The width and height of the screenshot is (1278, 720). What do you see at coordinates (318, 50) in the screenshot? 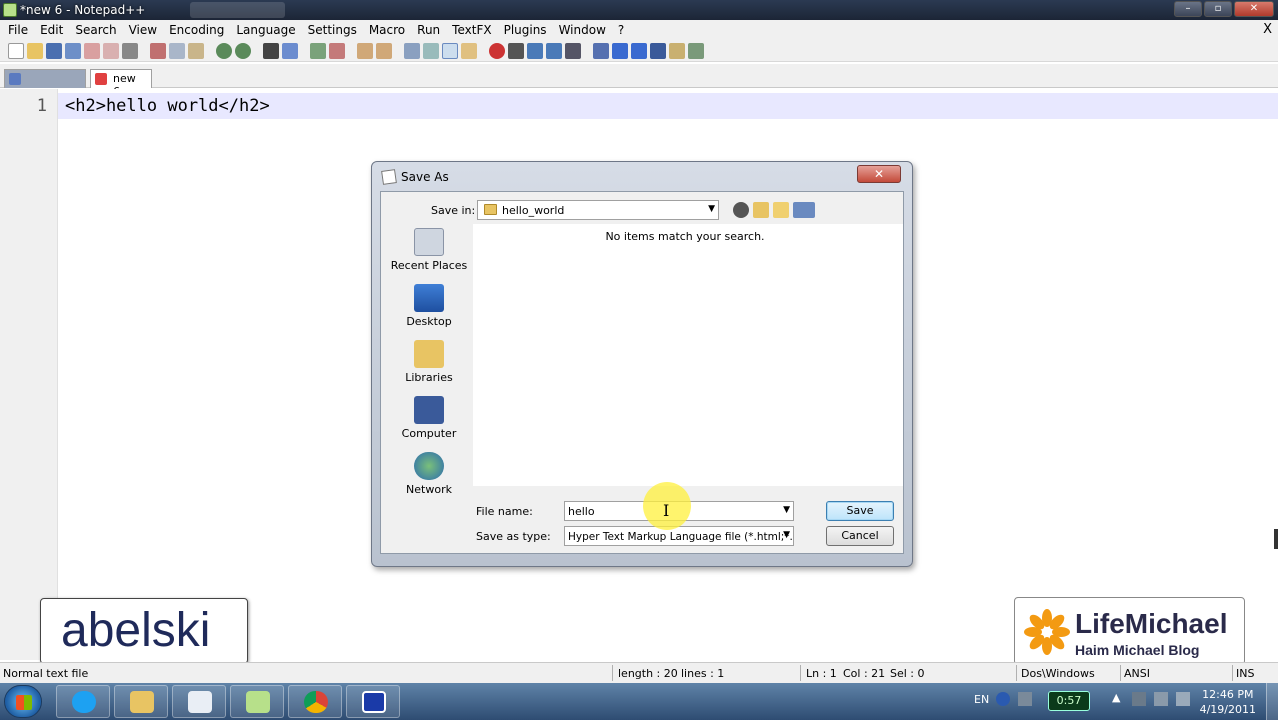
I see `zoom-in-icon` at bounding box center [318, 50].